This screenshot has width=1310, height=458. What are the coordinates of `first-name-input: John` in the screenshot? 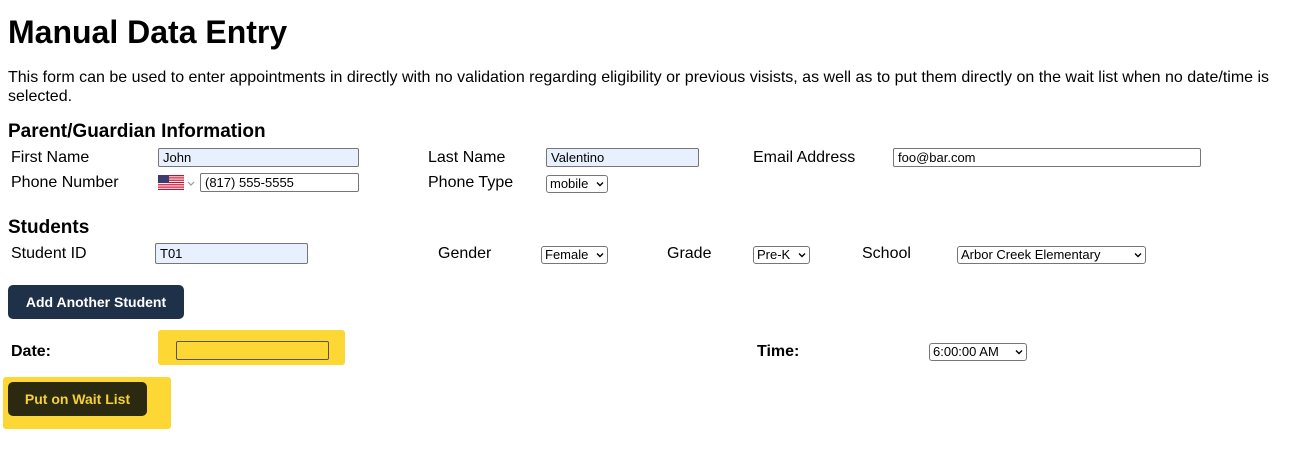 It's located at (258, 157).